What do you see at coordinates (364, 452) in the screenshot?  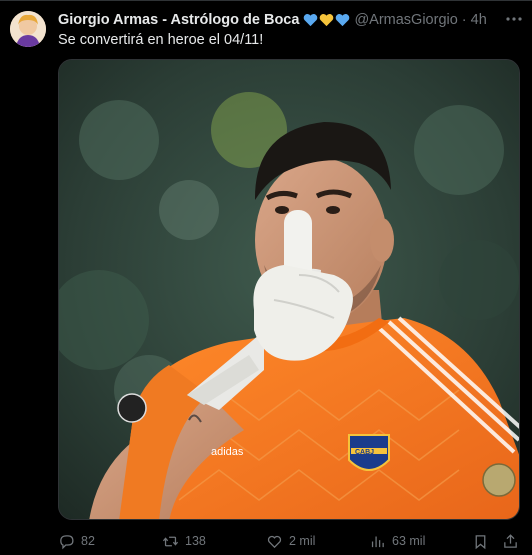 I see `badge-text: CABJ` at bounding box center [364, 452].